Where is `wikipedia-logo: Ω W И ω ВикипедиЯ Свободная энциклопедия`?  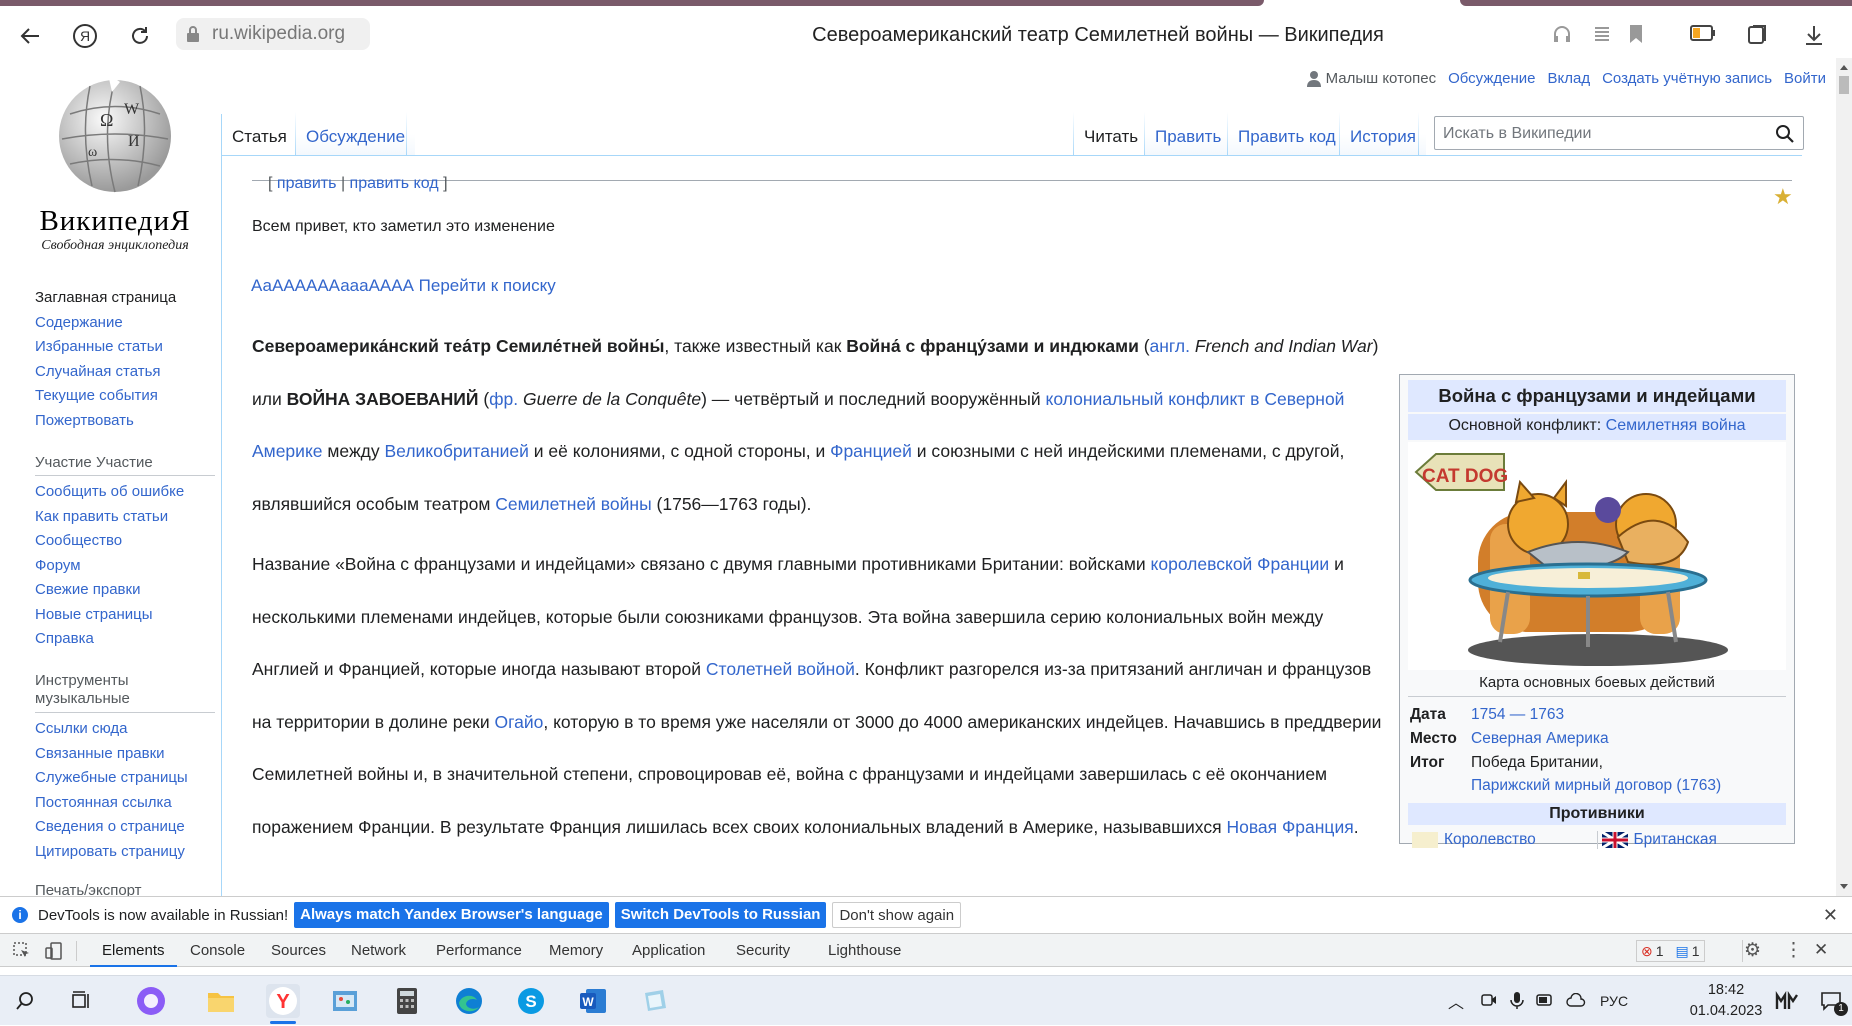 wikipedia-logo: Ω W И ω ВикипедиЯ Свободная энциклопедия is located at coordinates (115, 164).